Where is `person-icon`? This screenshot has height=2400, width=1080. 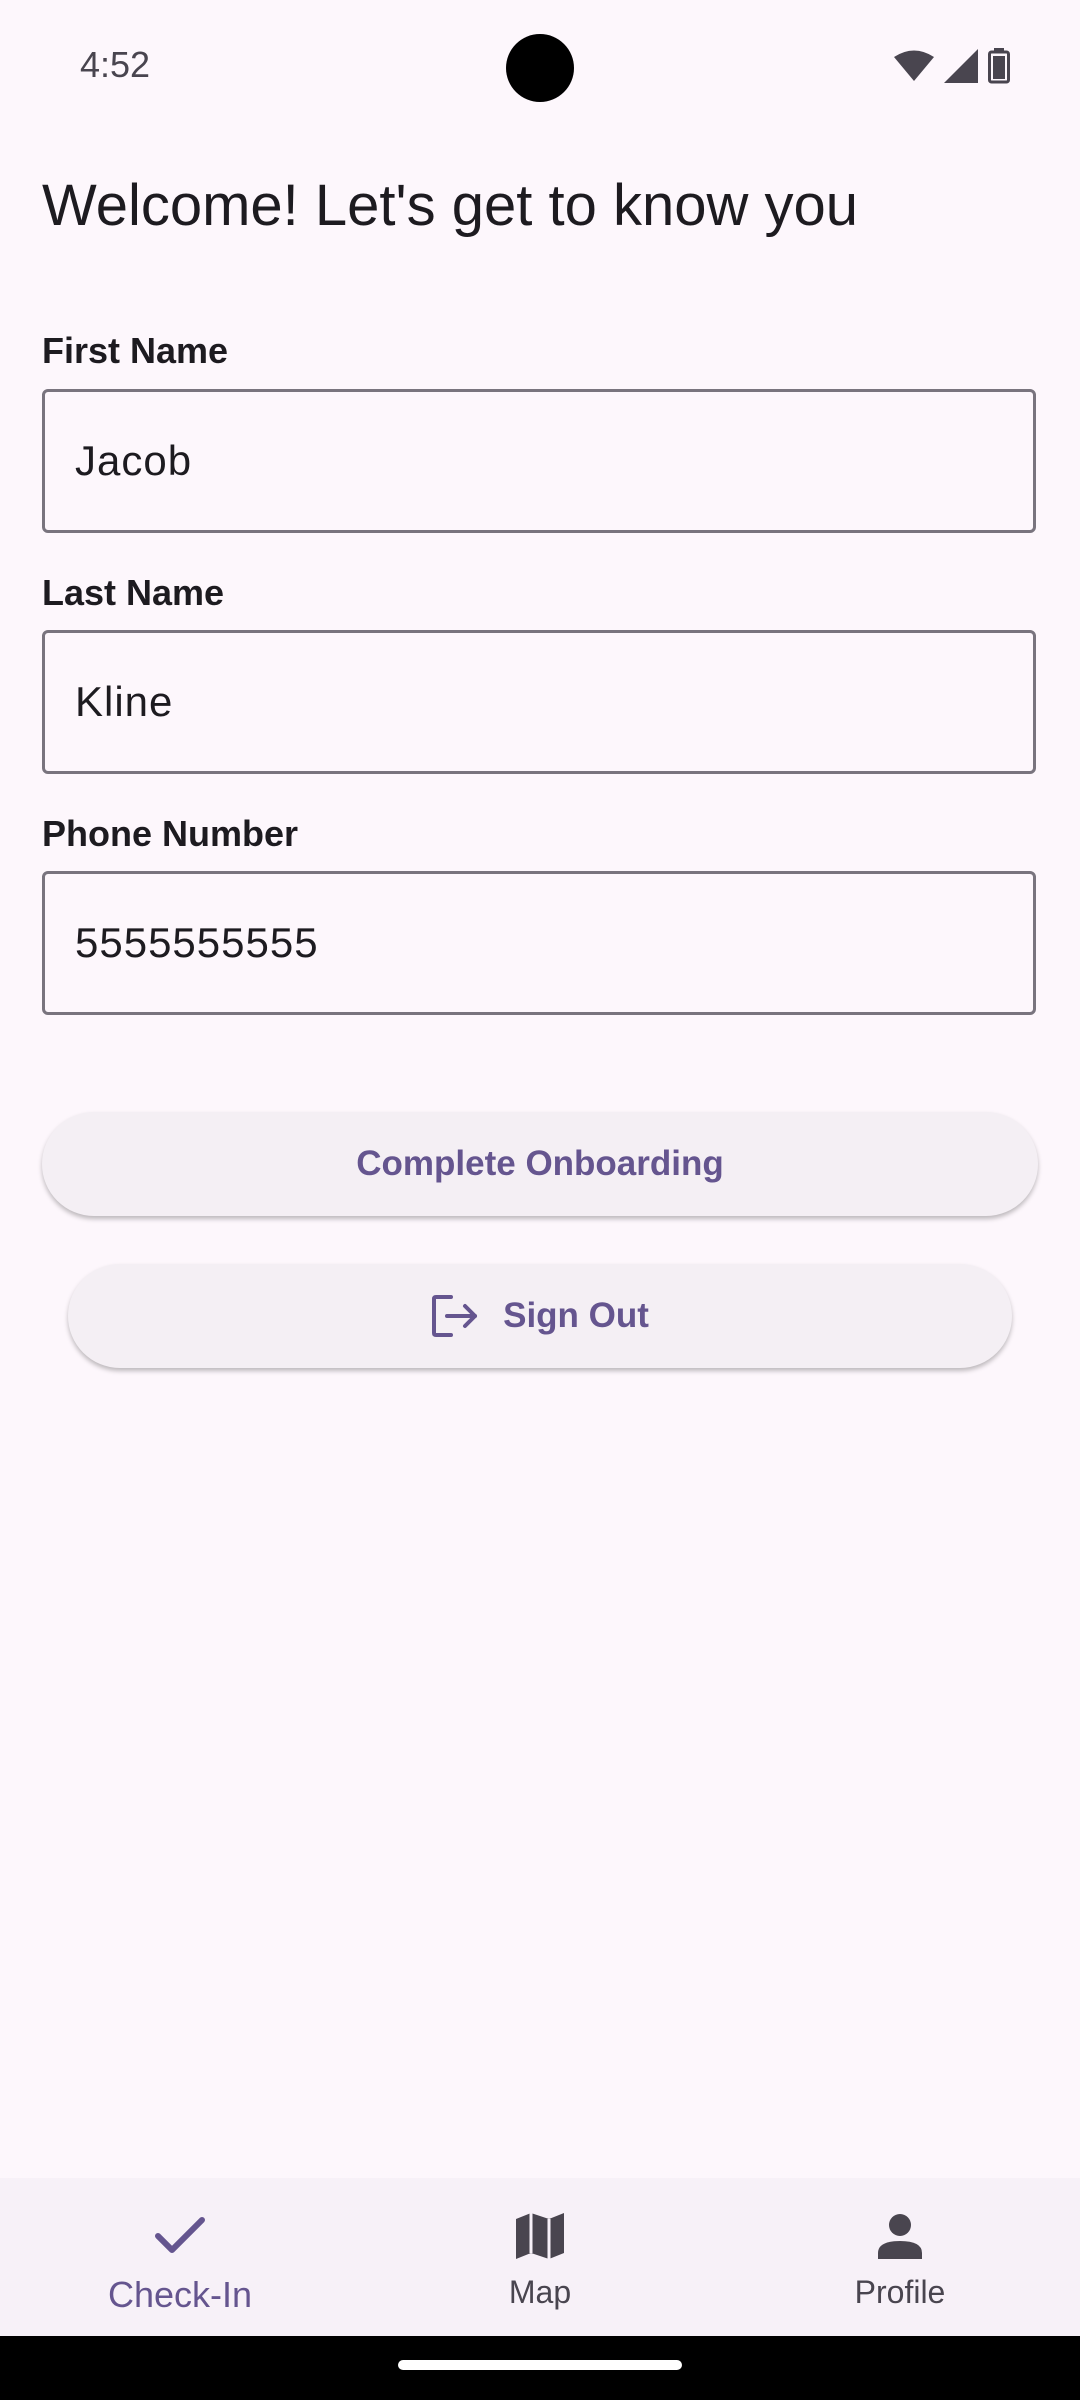 person-icon is located at coordinates (900, 2236).